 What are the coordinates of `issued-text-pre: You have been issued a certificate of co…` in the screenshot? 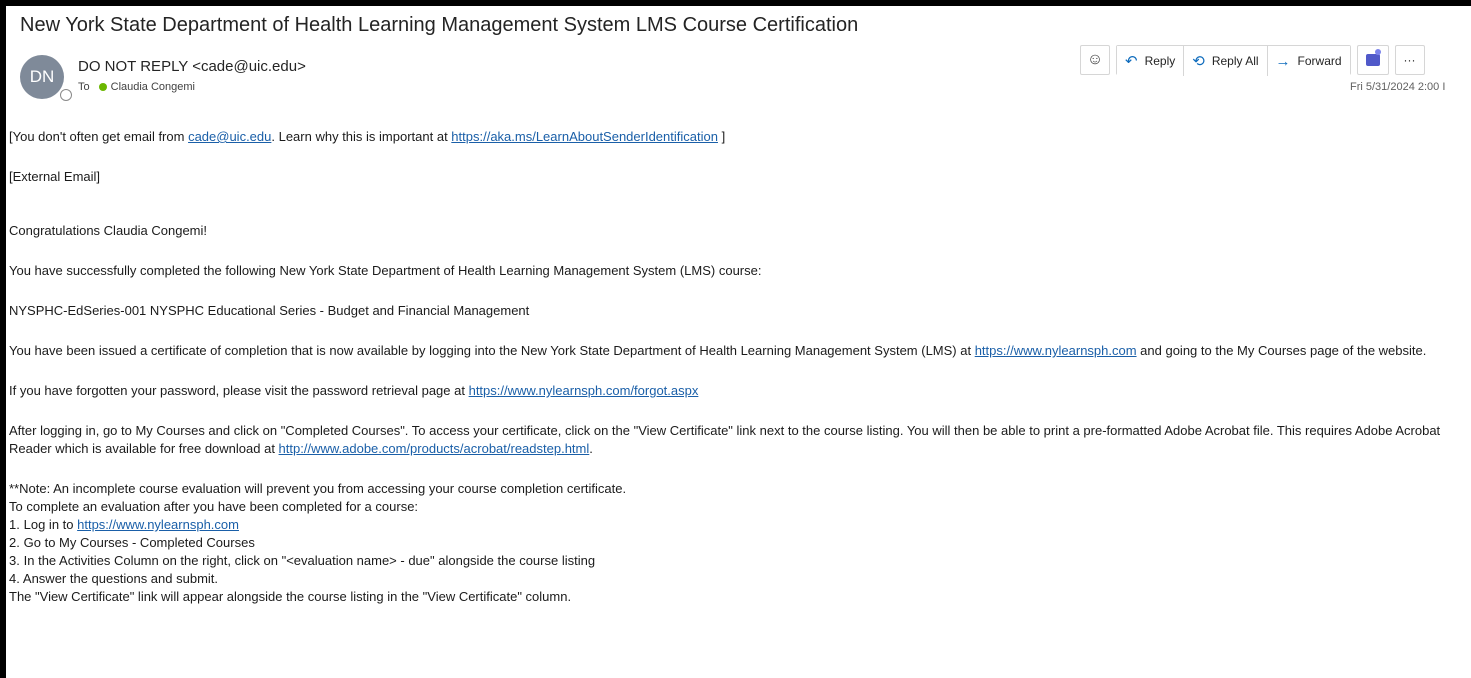 It's located at (492, 350).